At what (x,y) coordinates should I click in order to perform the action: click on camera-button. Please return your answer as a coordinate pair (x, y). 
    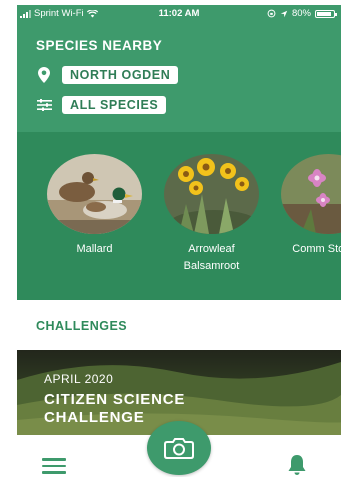
    Looking at the image, I should click on (179, 448).